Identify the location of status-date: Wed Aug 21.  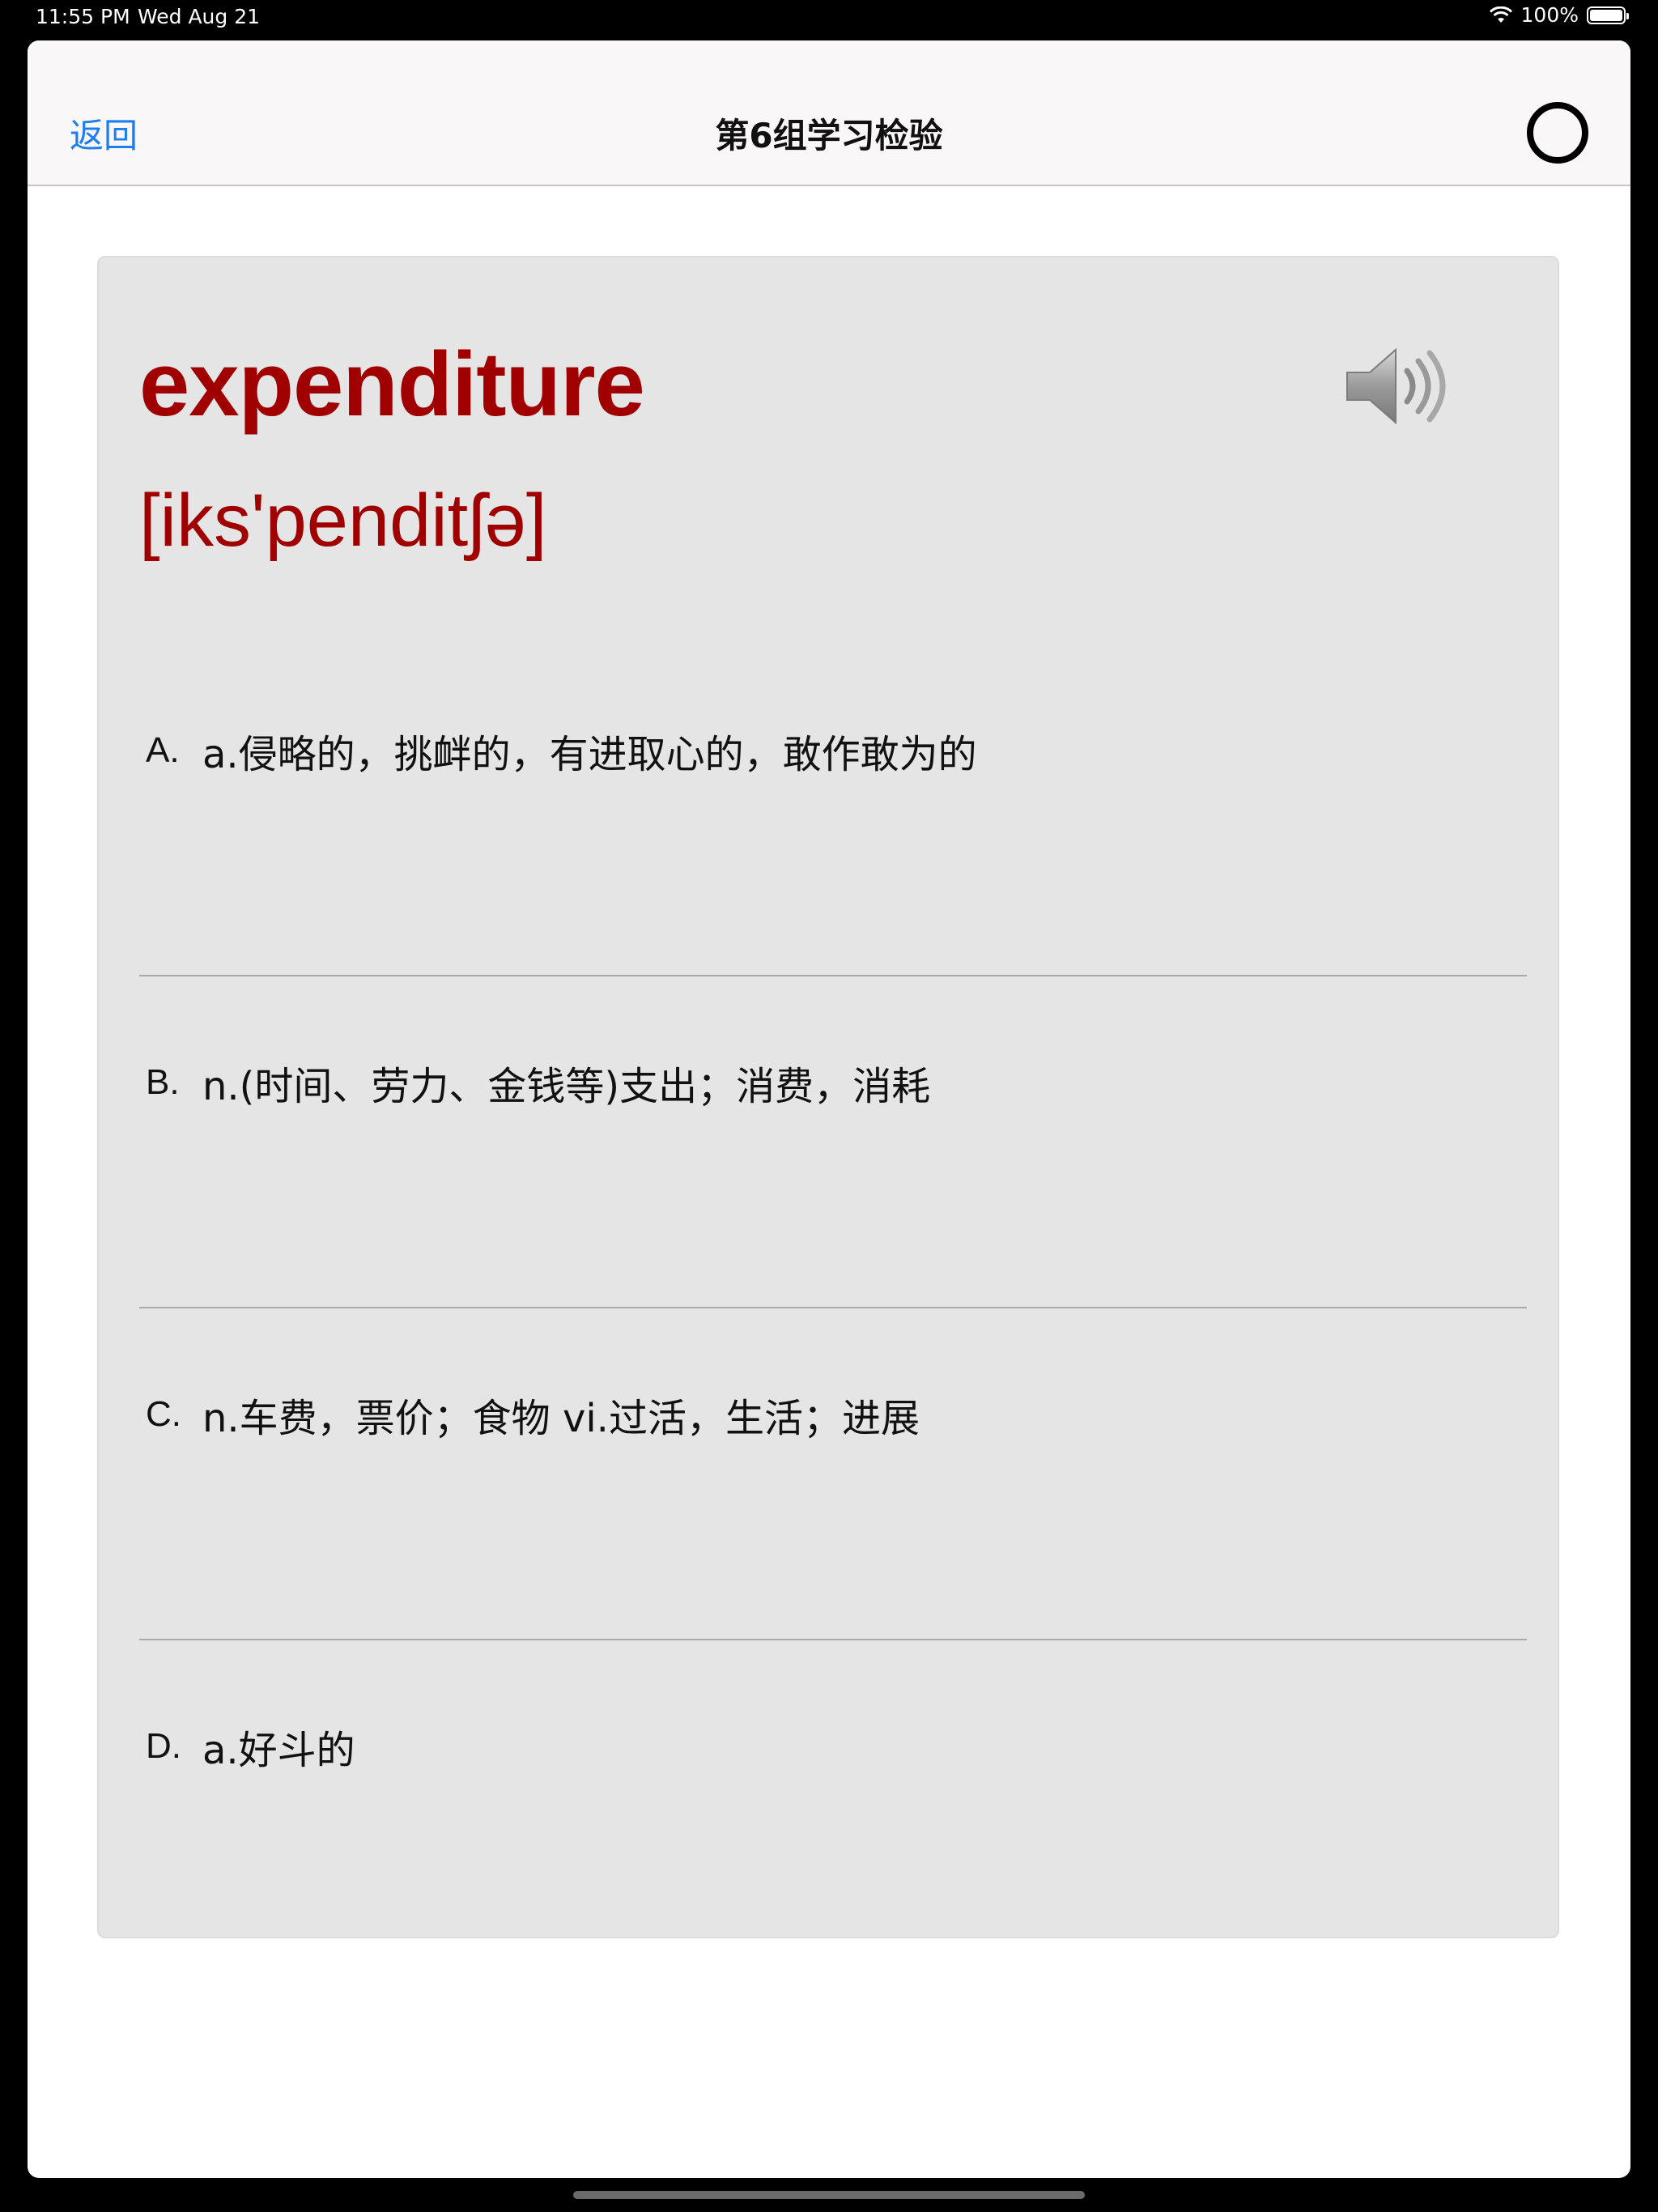
(199, 16).